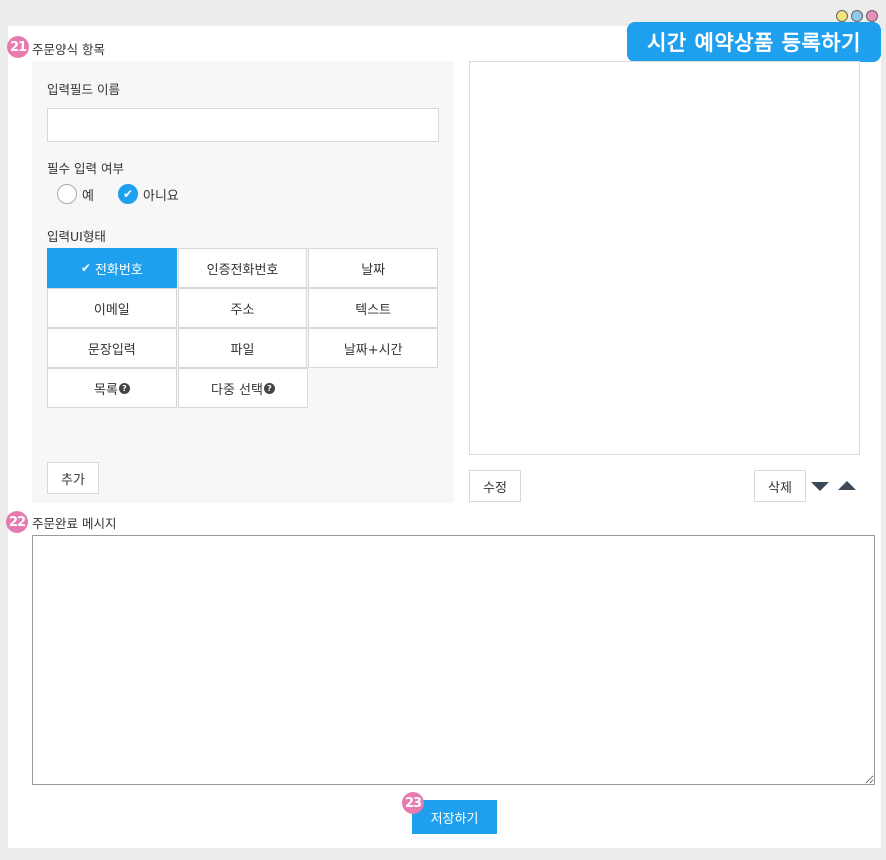  I want to click on ui-type-sentence: 문장입력, so click(112, 348).